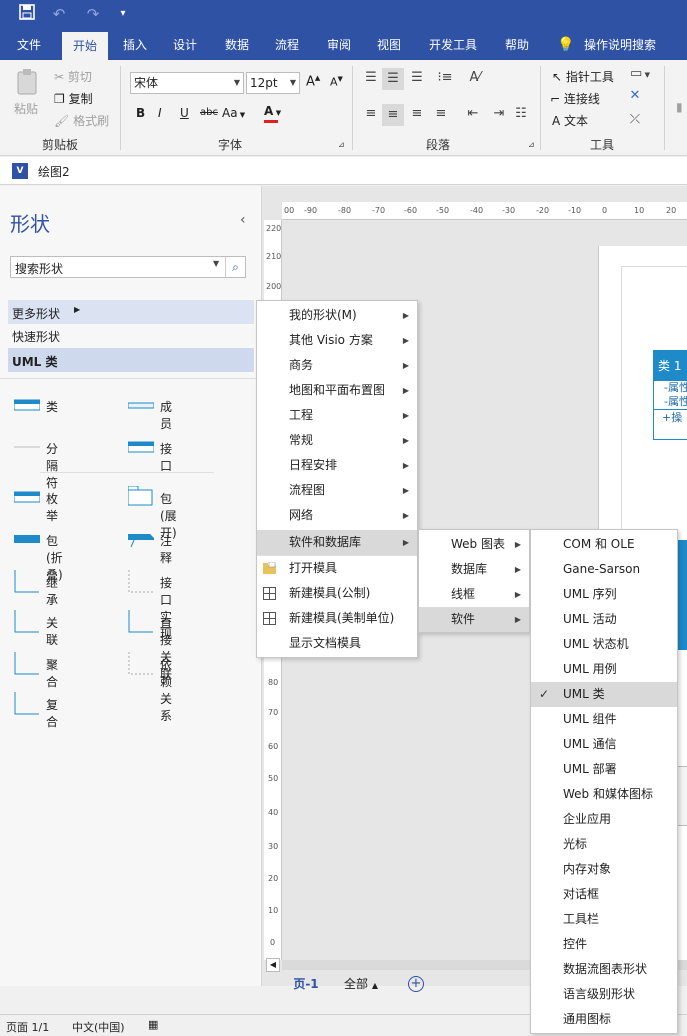  What do you see at coordinates (287, 45) in the screenshot?
I see `tab-process: 流程` at bounding box center [287, 45].